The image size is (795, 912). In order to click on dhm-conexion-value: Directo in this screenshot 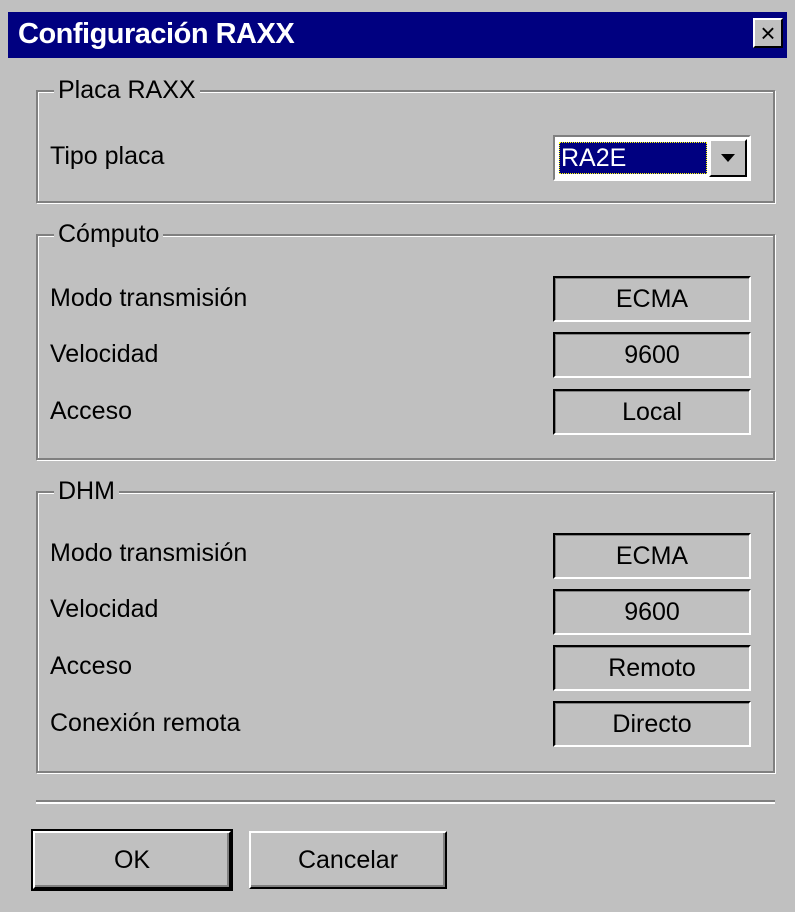, I will do `click(652, 724)`.